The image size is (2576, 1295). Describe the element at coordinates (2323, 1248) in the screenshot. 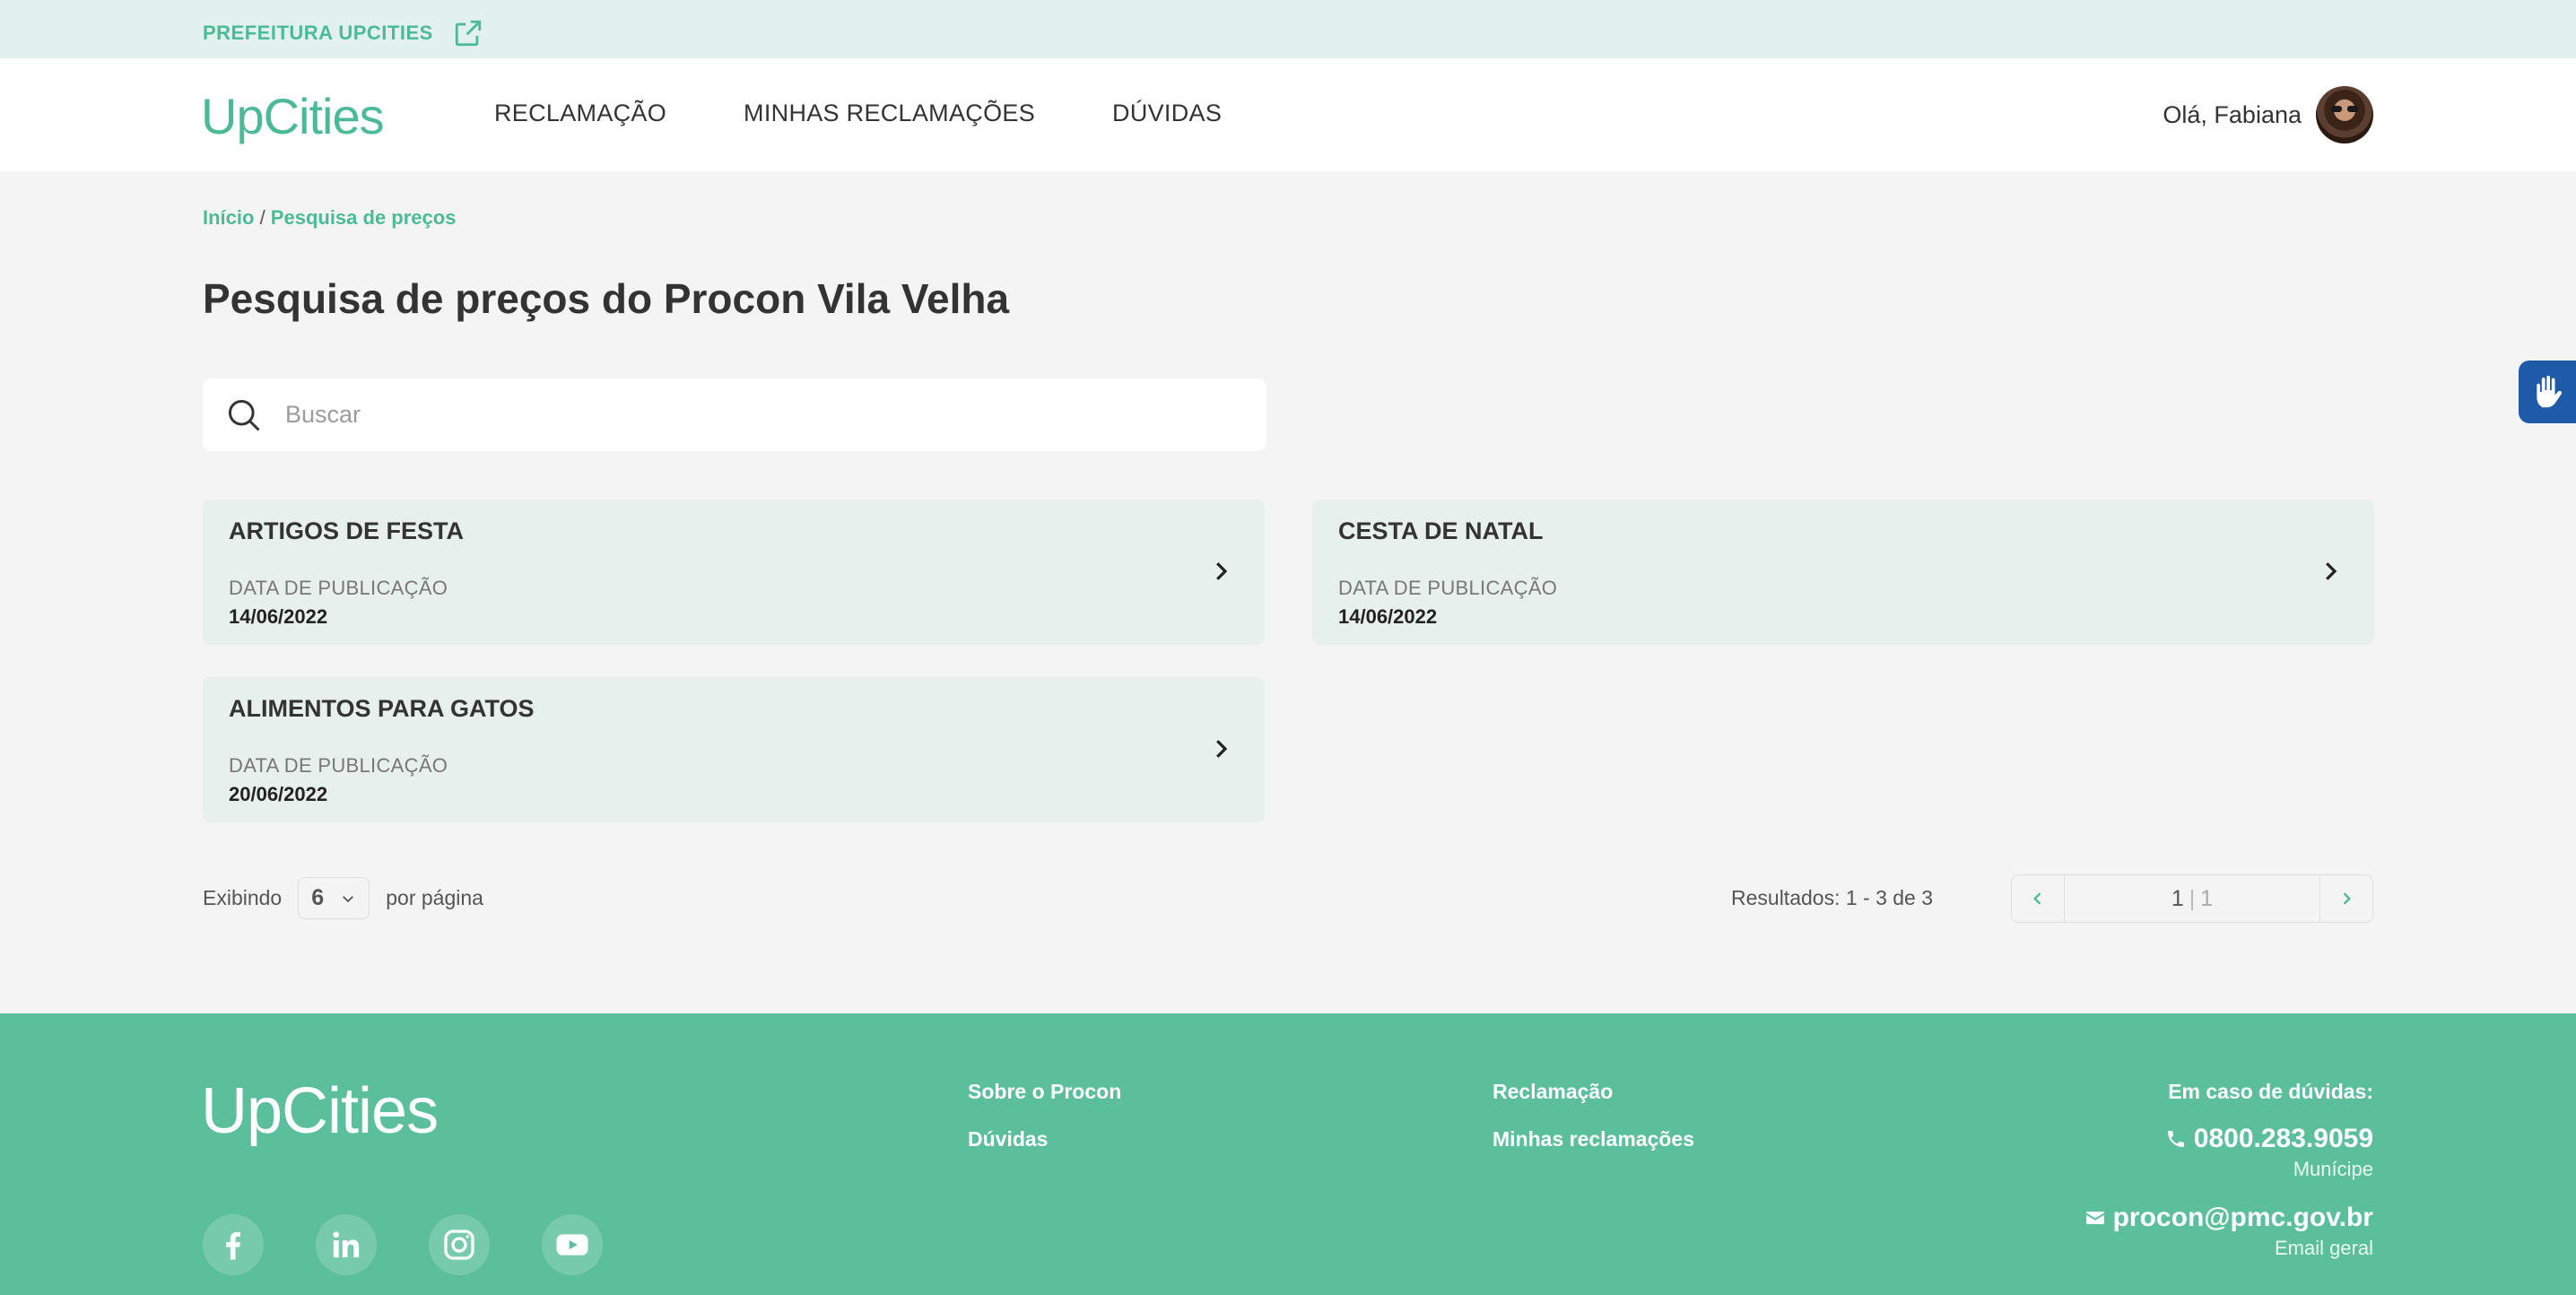

I see `contact-email-sub: Email geral` at that location.